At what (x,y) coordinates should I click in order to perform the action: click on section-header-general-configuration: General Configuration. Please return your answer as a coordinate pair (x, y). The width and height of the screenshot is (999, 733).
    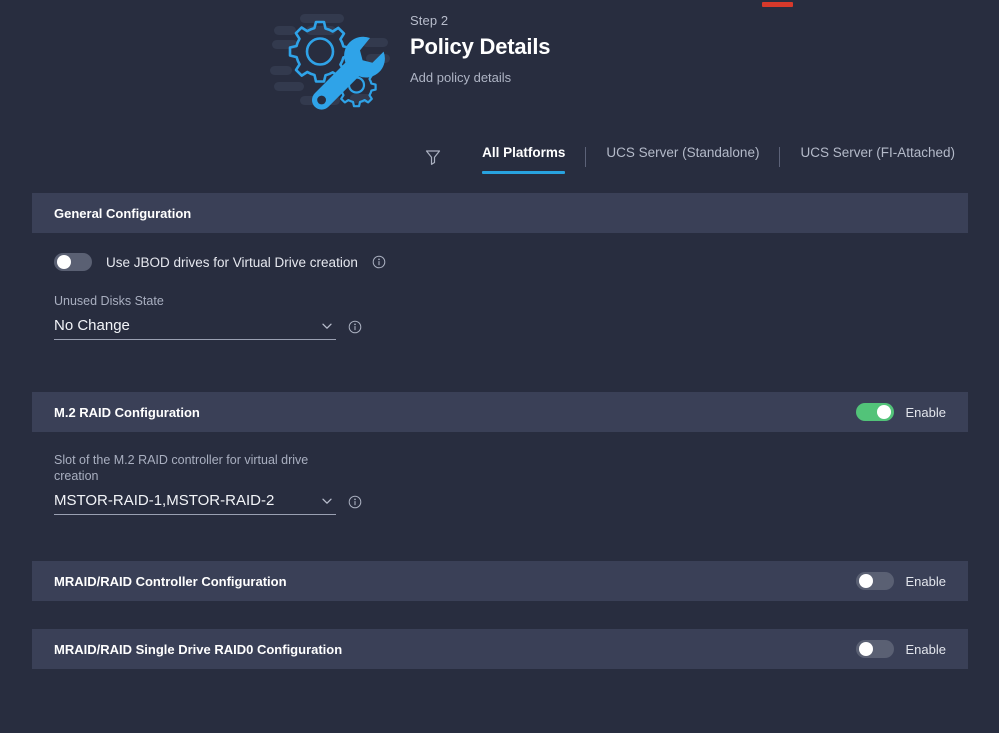
    Looking at the image, I should click on (500, 213).